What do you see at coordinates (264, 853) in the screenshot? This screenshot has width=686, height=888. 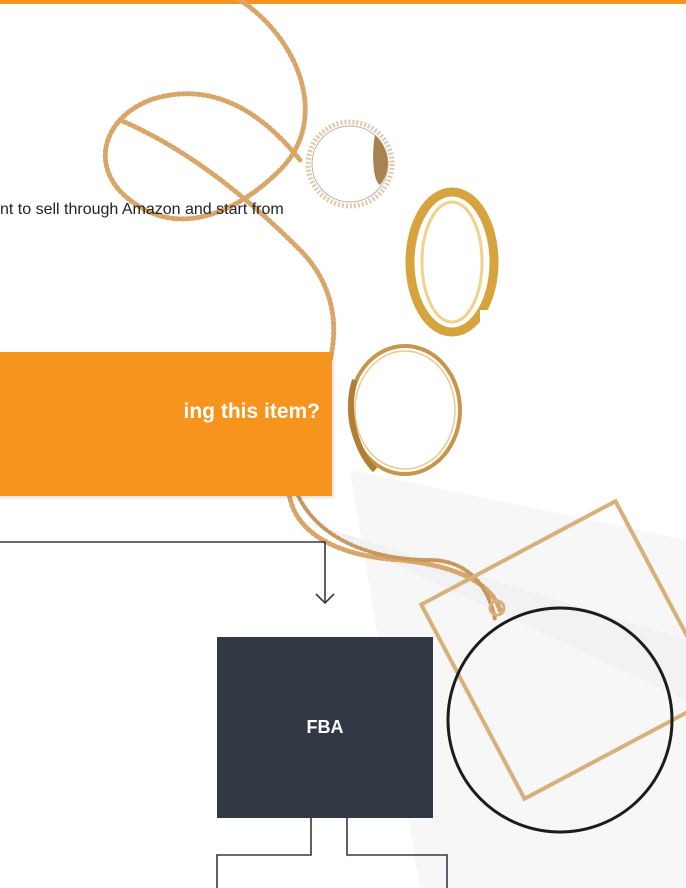 I see `connector-left-branch` at bounding box center [264, 853].